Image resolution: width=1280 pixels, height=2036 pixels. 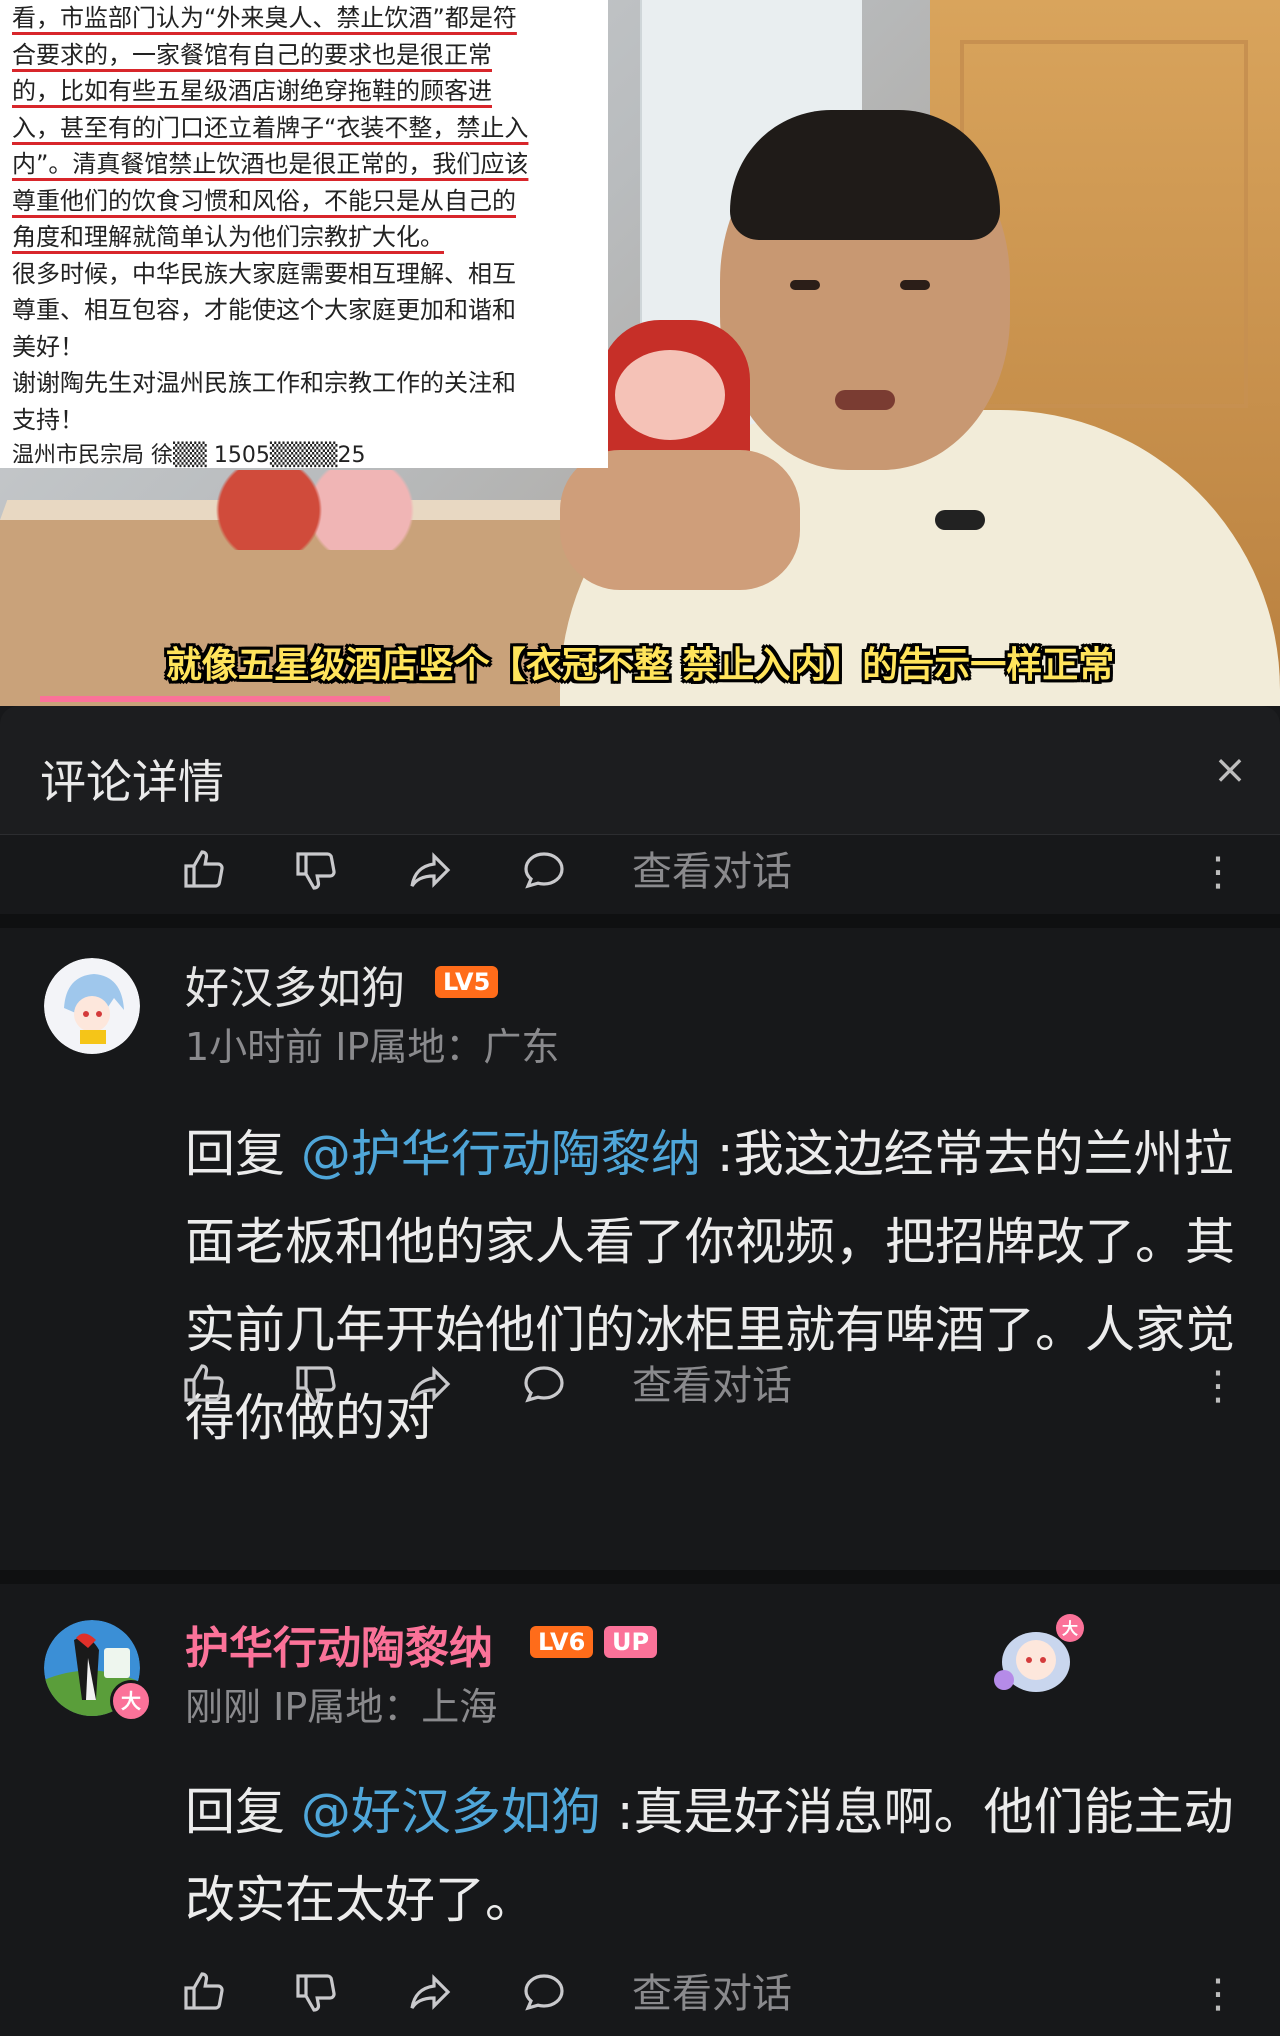 What do you see at coordinates (254, 1047) in the screenshot?
I see `comment-time: 1小时前` at bounding box center [254, 1047].